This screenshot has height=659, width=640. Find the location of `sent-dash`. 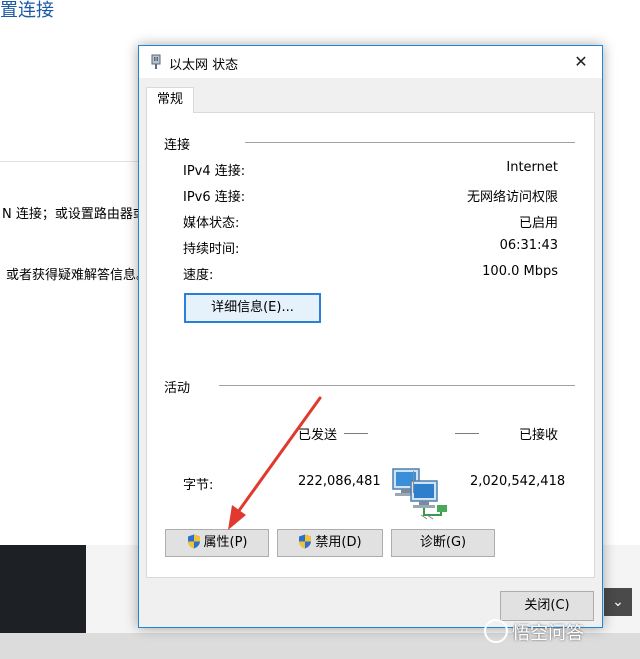

sent-dash is located at coordinates (356, 433).